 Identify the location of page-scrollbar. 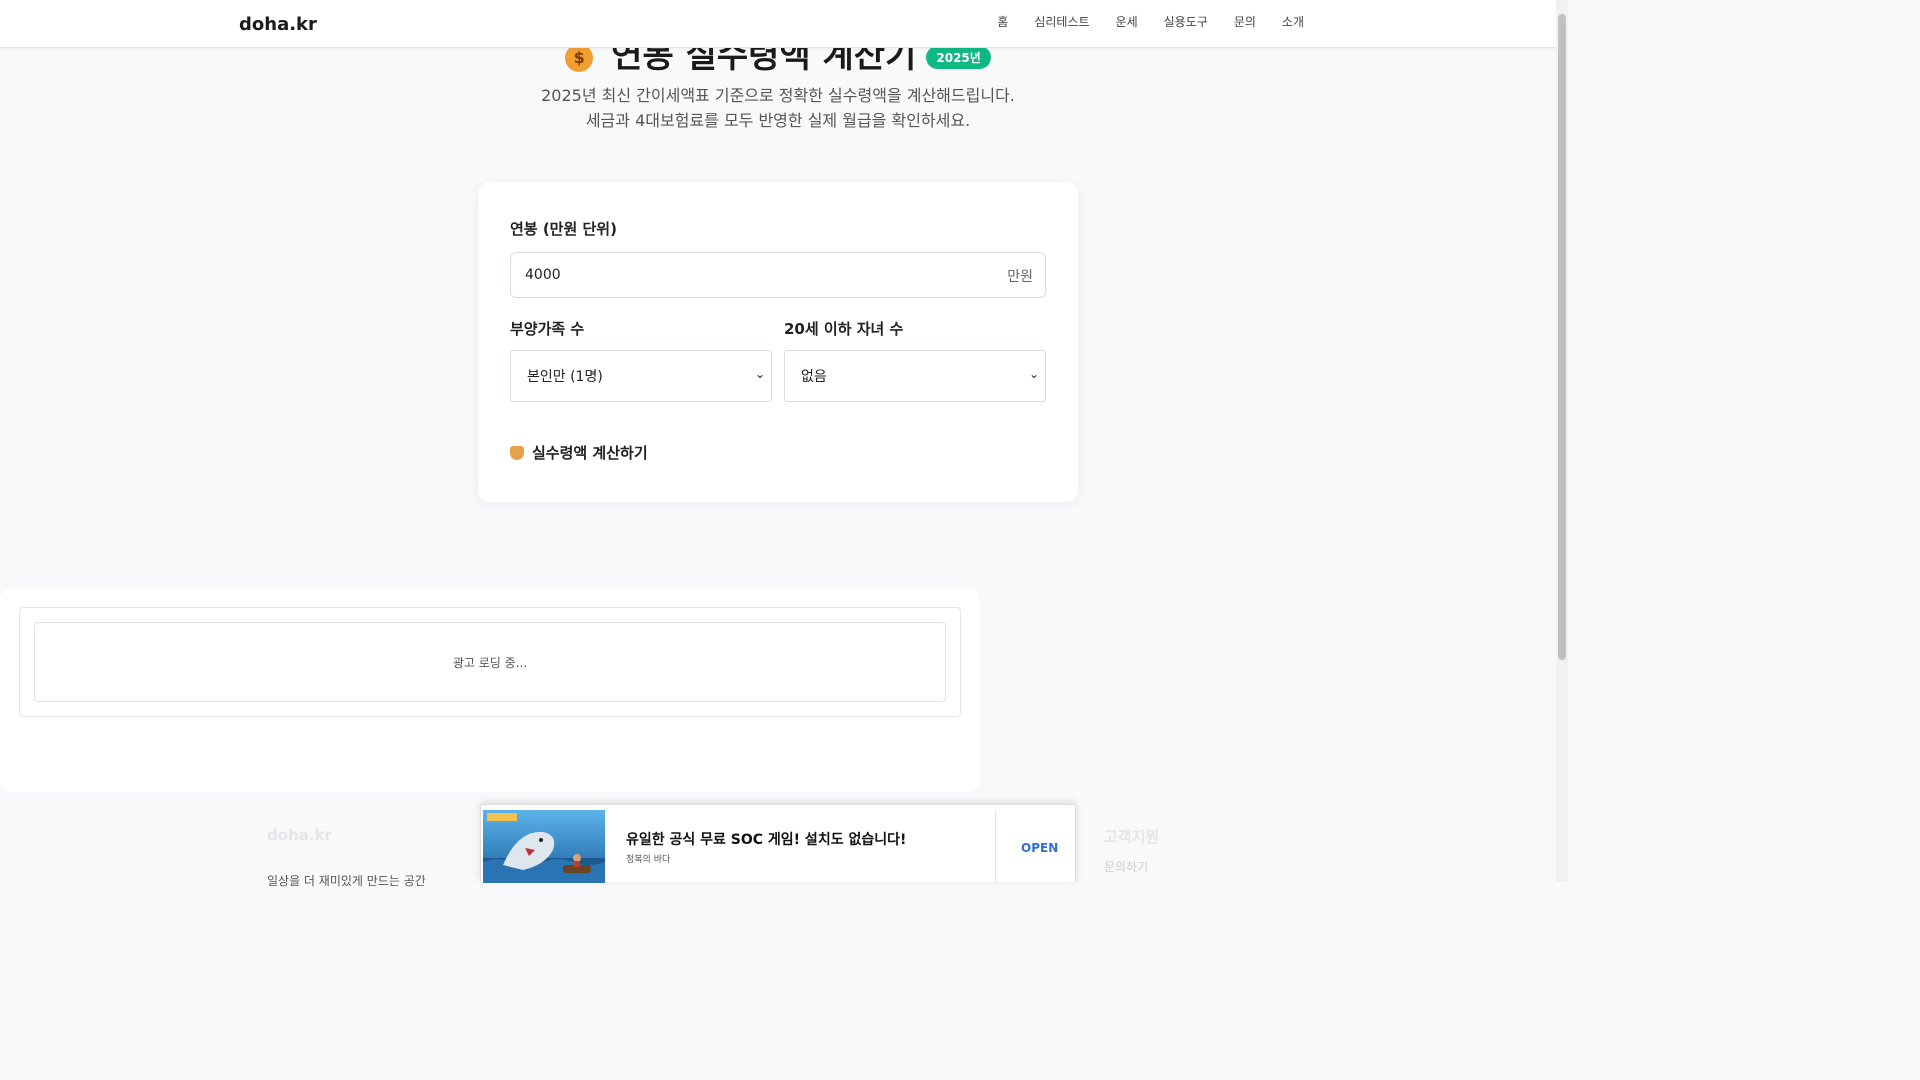
(1562, 441).